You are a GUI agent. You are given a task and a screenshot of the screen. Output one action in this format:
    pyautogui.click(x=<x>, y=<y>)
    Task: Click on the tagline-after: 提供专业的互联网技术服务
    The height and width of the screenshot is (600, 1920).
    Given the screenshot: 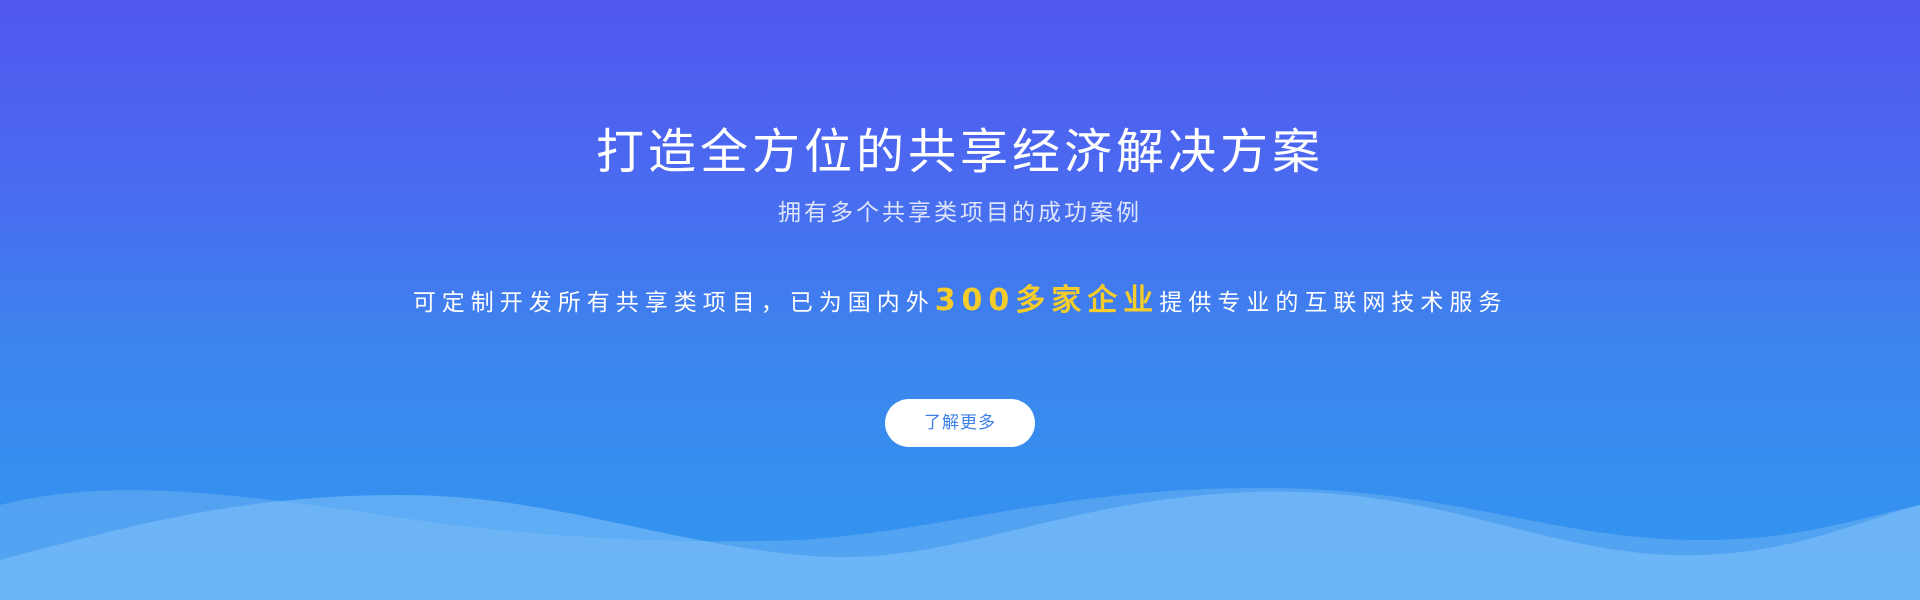 What is the action you would take?
    pyautogui.click(x=1333, y=303)
    